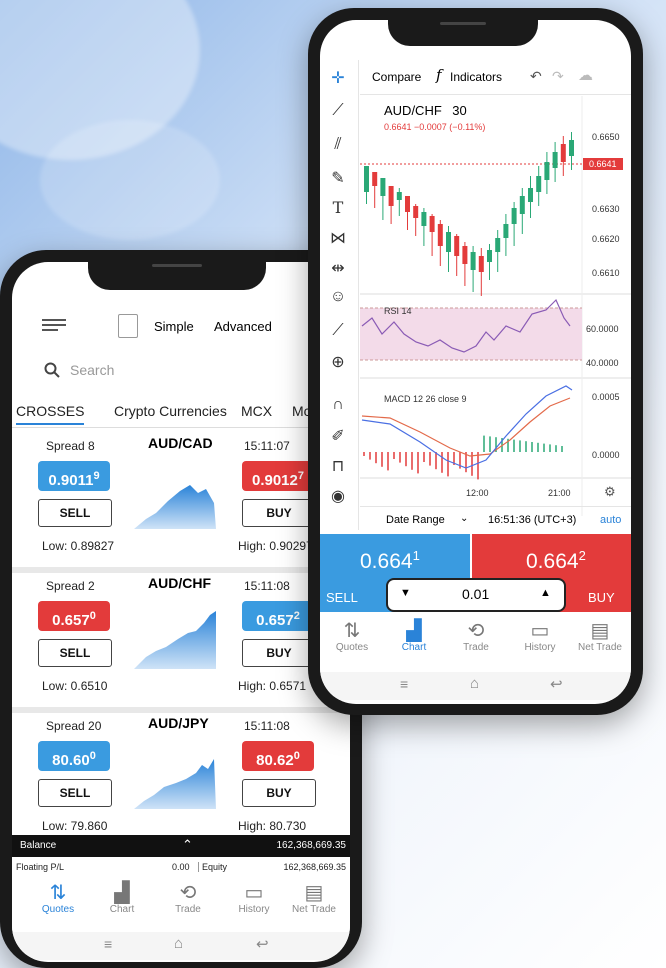  What do you see at coordinates (278, 476) in the screenshot?
I see `buy-price: 0.90127` at bounding box center [278, 476].